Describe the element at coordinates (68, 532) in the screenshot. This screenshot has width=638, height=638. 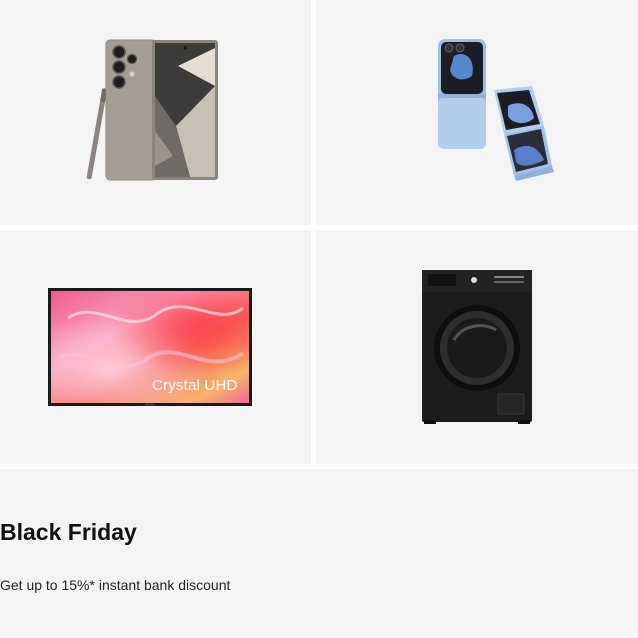
I see `promo-title: Black Friday` at that location.